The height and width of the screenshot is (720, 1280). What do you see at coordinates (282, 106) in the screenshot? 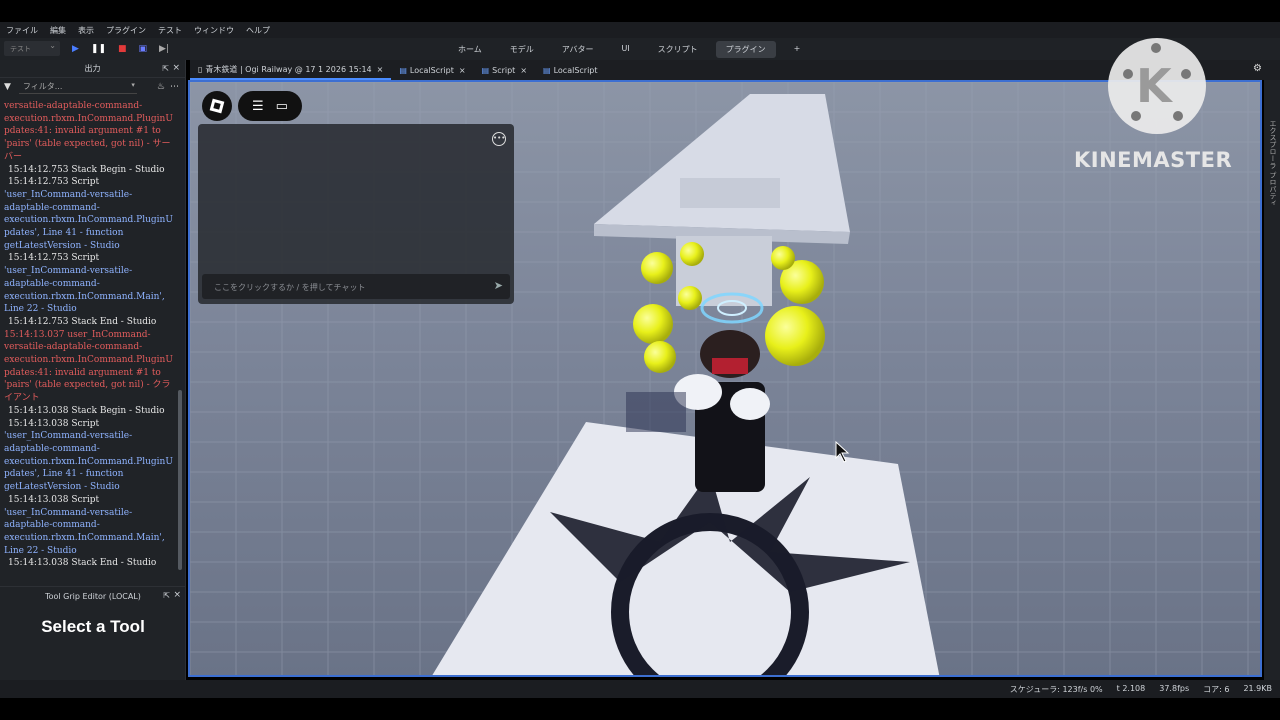
I see `chat-icon: ▭` at bounding box center [282, 106].